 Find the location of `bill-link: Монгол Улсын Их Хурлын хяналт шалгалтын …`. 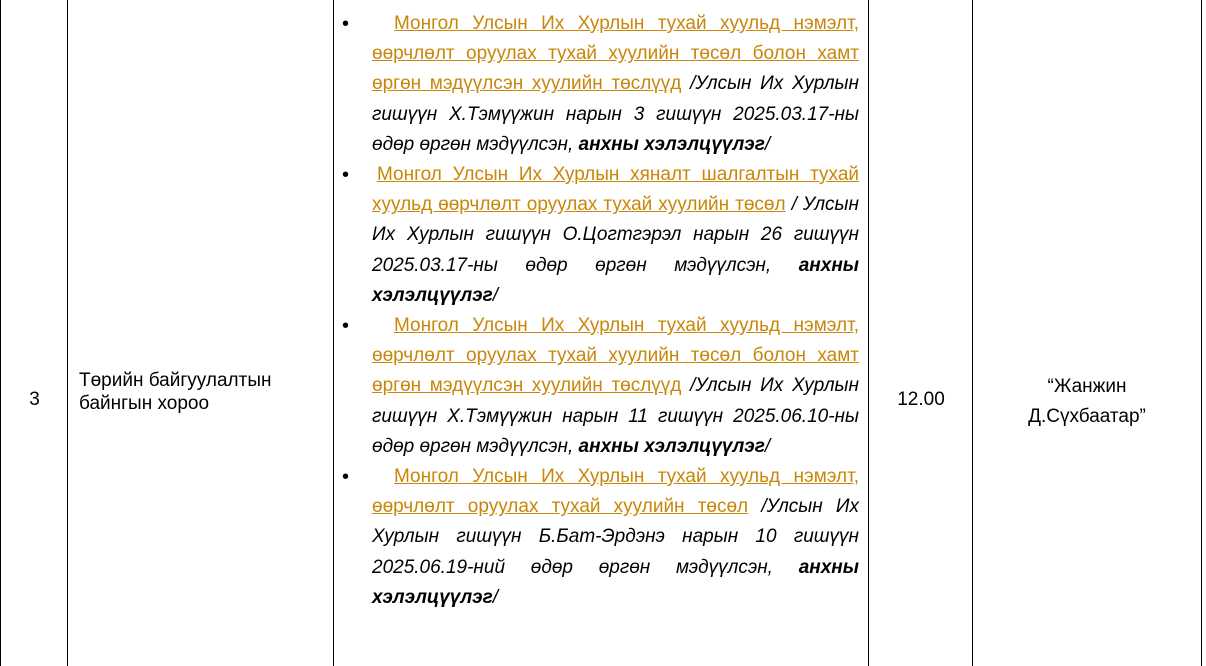

bill-link: Монгол Улсын Их Хурлын хяналт шалгалтын … is located at coordinates (615, 189).